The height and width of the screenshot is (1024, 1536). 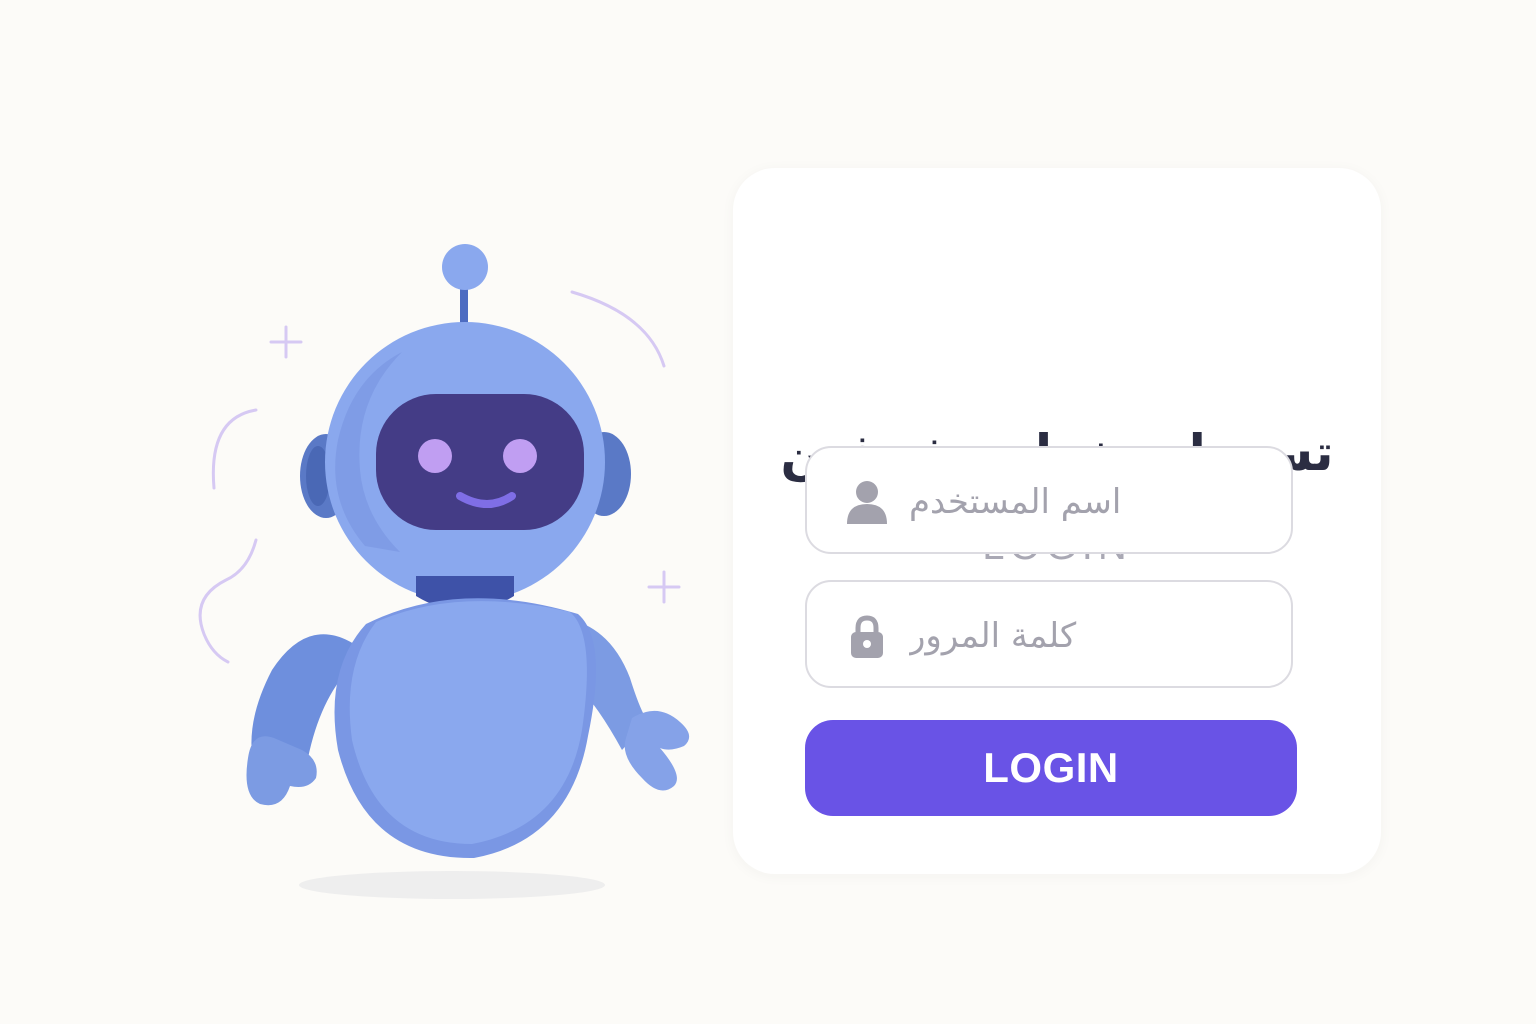 What do you see at coordinates (618, 329) in the screenshot?
I see `decor-arc-top-right` at bounding box center [618, 329].